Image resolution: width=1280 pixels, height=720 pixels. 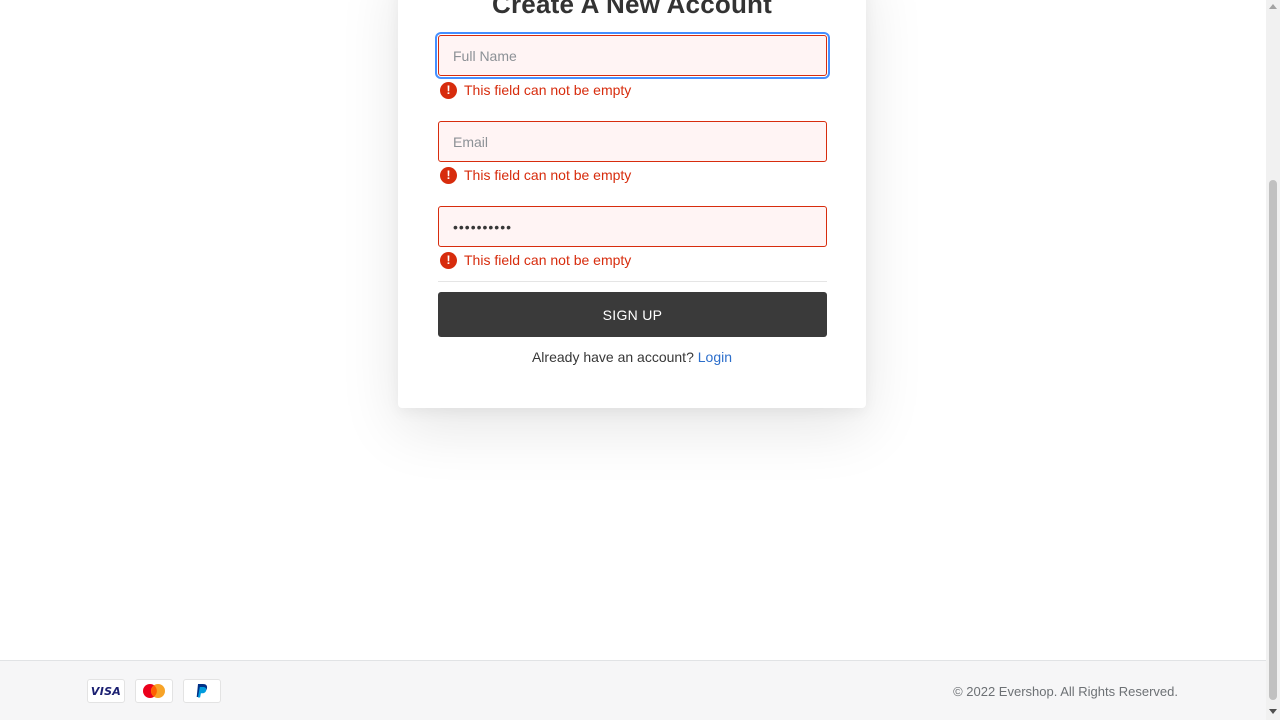 I want to click on paypal-icon, so click(x=202, y=691).